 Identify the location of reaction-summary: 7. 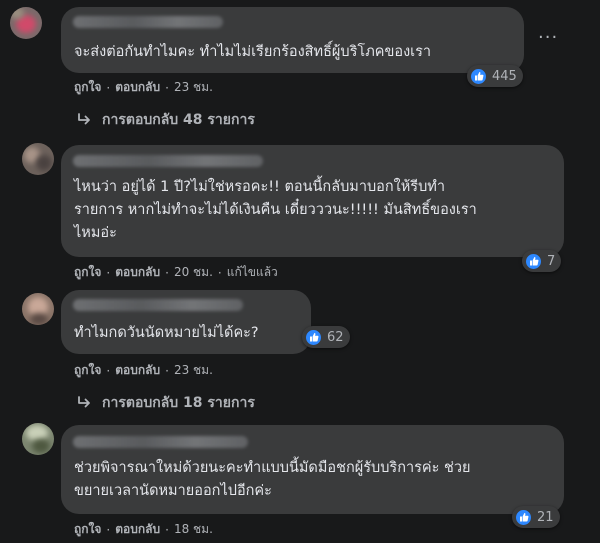
(542, 261).